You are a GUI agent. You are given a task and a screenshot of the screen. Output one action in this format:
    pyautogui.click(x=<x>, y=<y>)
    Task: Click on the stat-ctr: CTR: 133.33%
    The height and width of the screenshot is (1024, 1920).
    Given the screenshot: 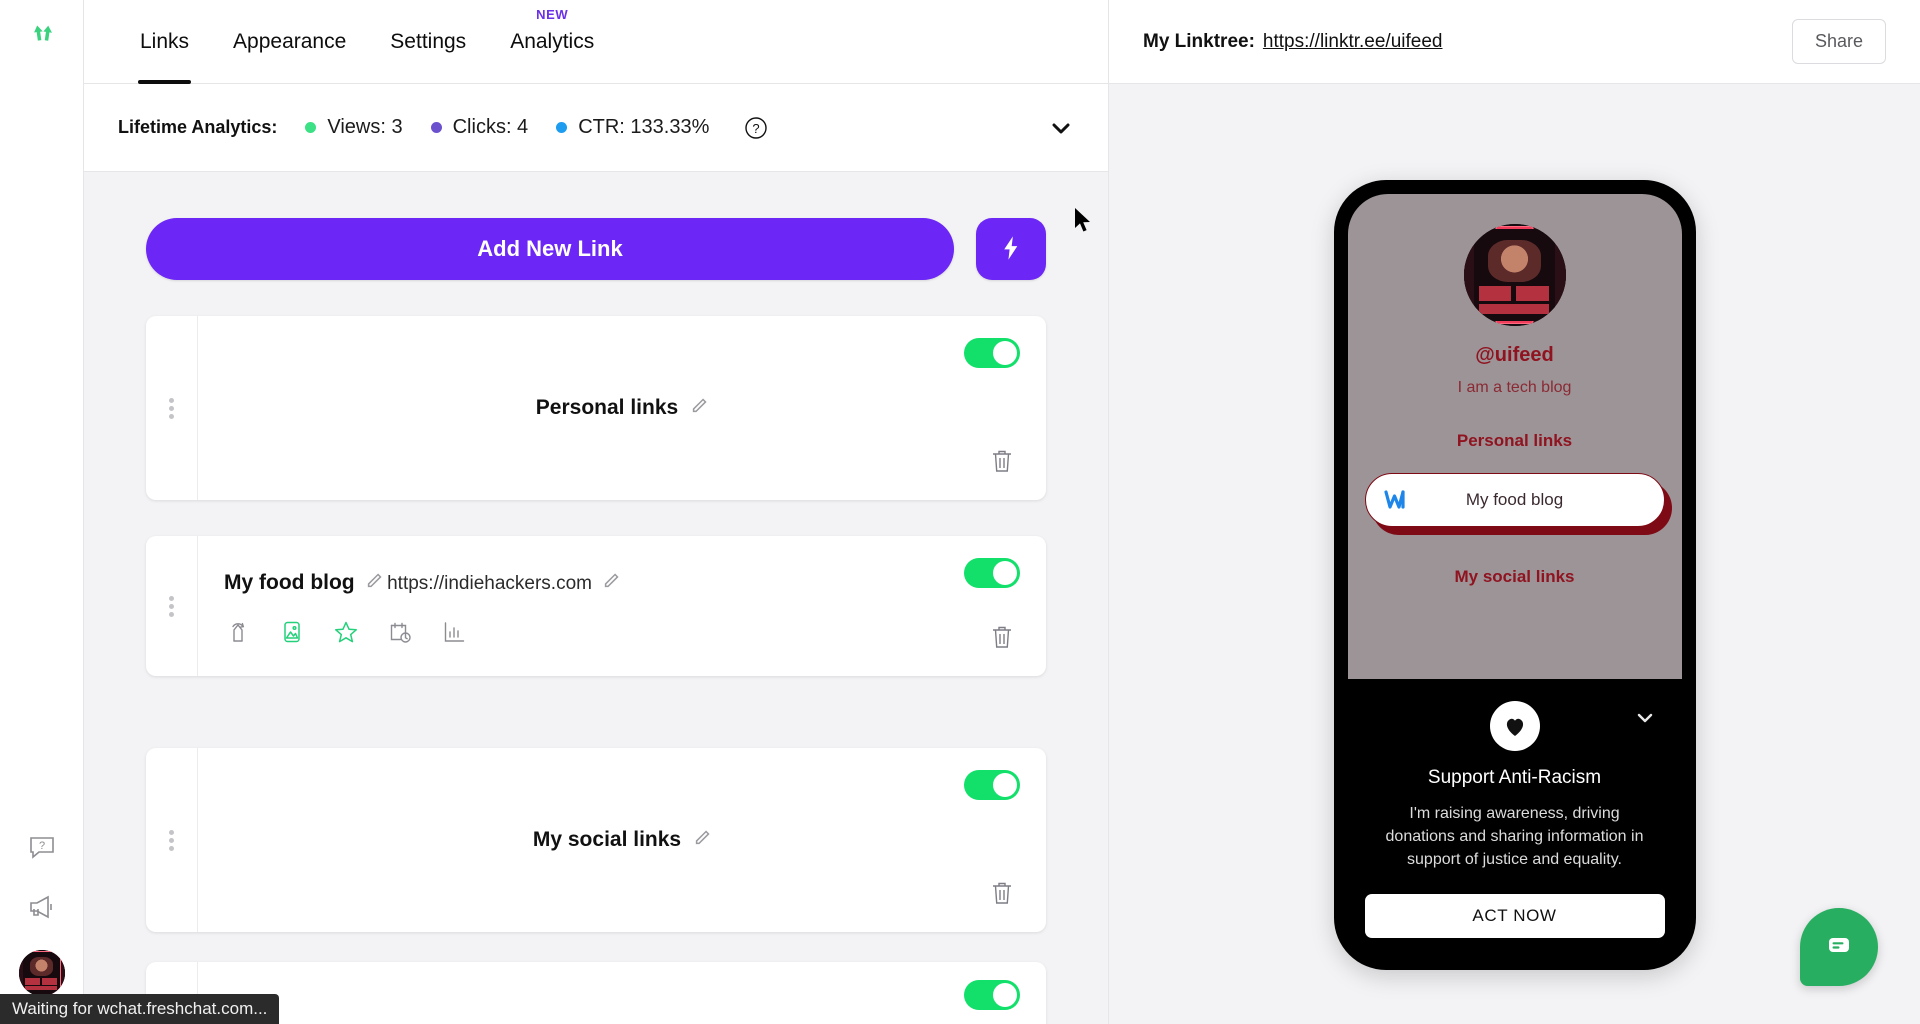 What is the action you would take?
    pyautogui.click(x=632, y=127)
    